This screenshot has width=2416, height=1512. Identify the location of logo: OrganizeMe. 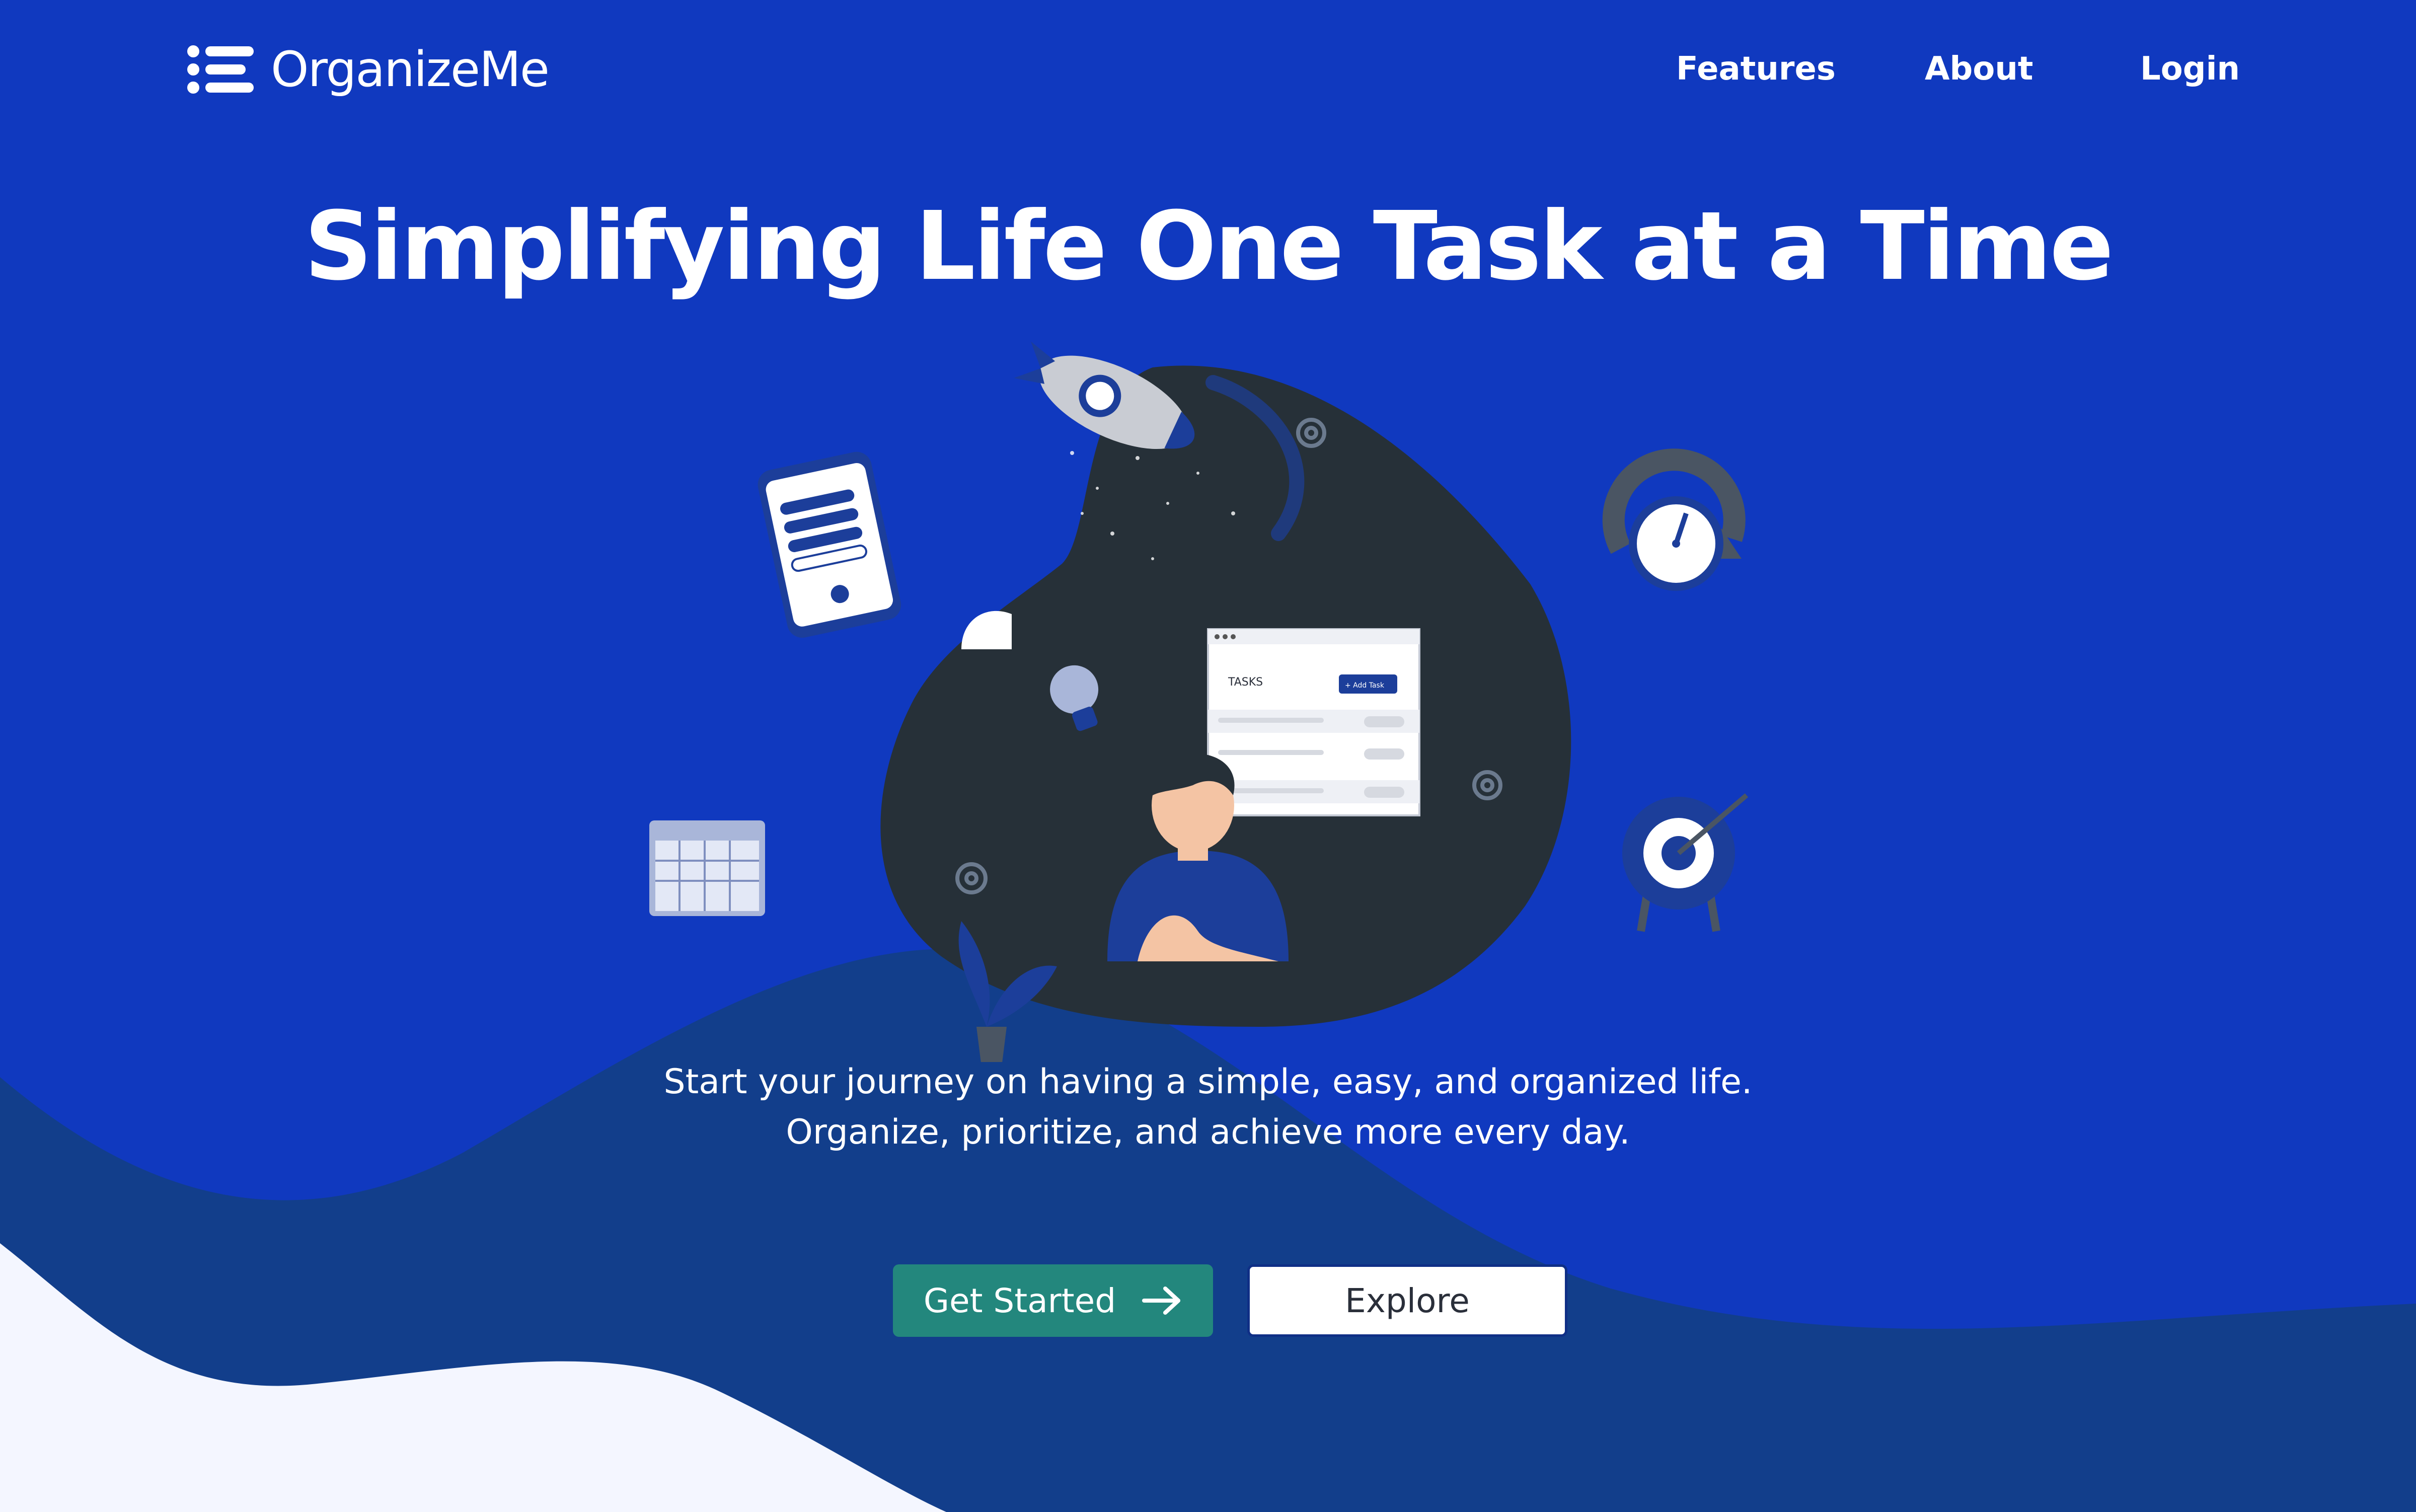
(368, 69).